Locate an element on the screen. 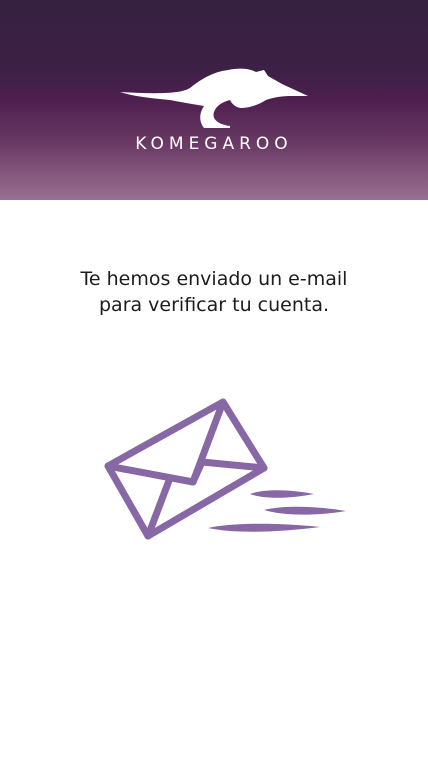 The height and width of the screenshot is (757, 428). message-line-1: Te hemos enviado un e-mail is located at coordinates (214, 279).